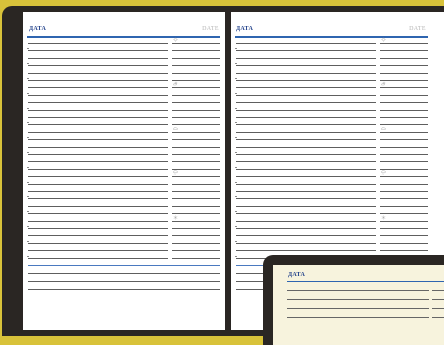  Describe the element at coordinates (124, 289) in the screenshot. I see `bottom-ruled-line` at that location.